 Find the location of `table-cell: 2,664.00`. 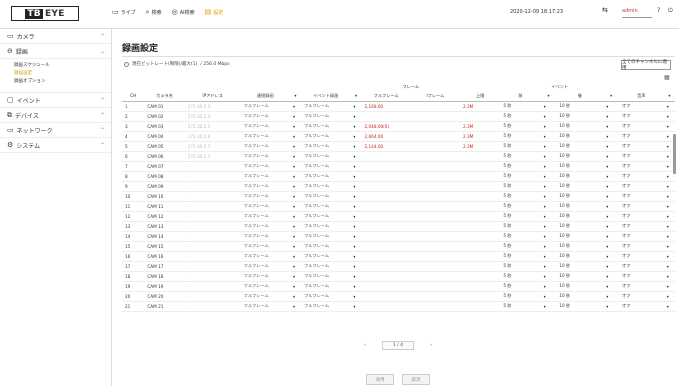

table-cell: 2,664.00 is located at coordinates (386, 136).